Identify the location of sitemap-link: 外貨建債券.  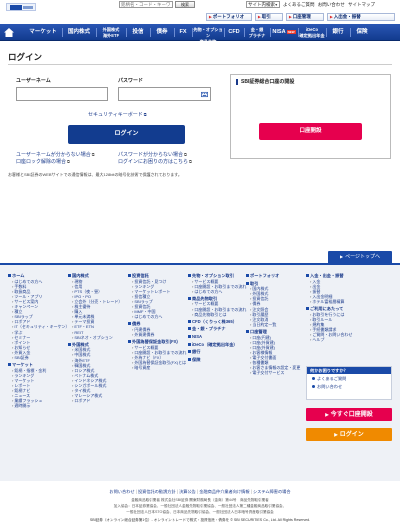
(158, 334).